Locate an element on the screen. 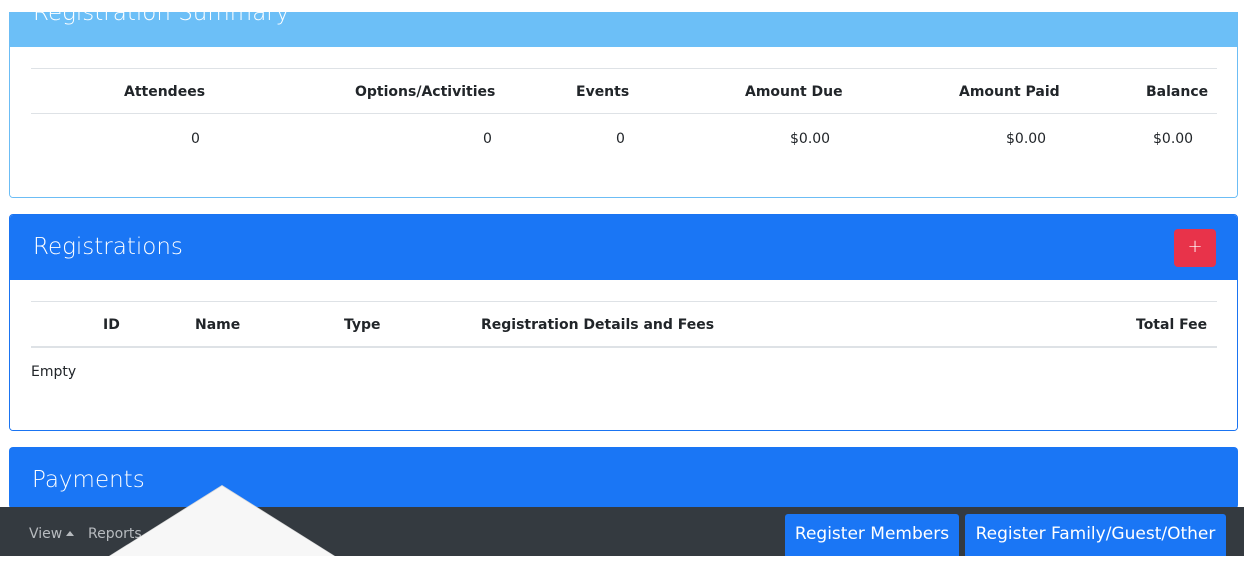 The width and height of the screenshot is (1244, 562). col-header-attendees: Attendees is located at coordinates (165, 92).